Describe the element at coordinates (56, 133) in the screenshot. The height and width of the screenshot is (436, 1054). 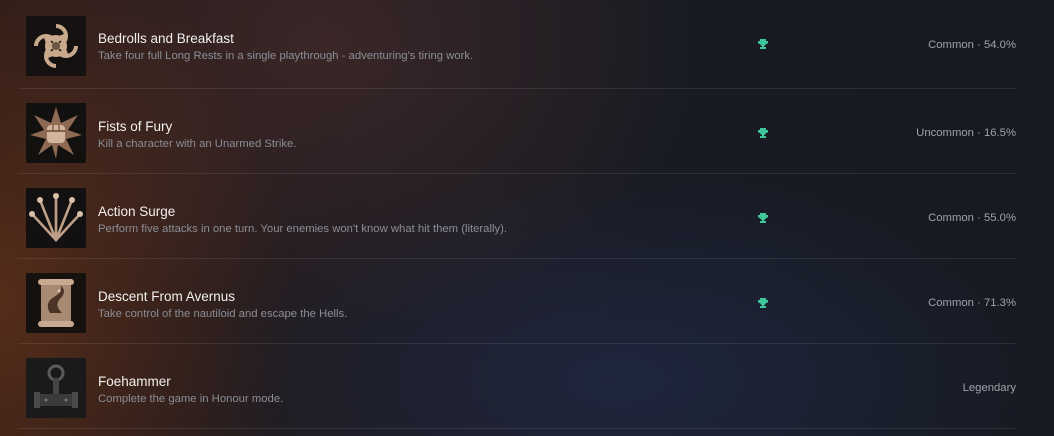
I see `spiked-fist-icon` at that location.